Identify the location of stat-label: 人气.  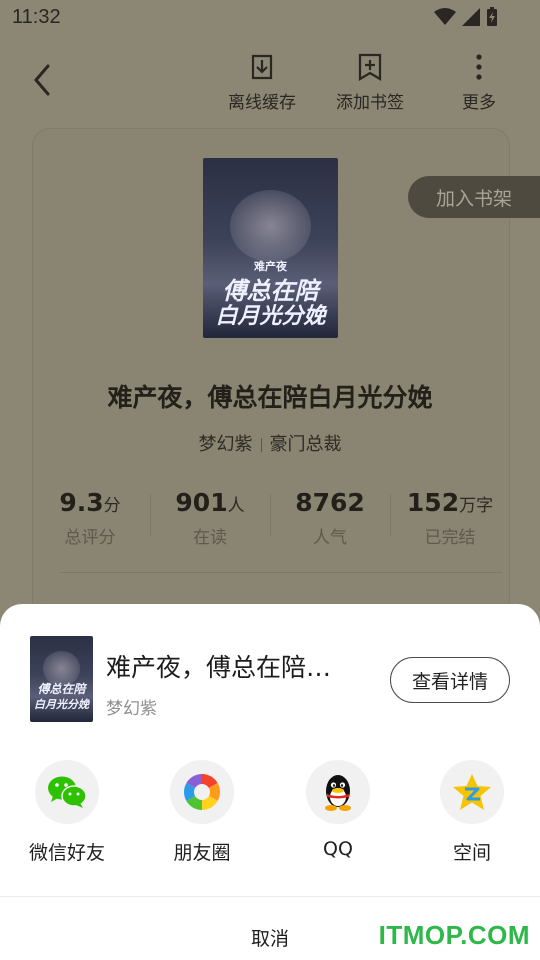
(330, 538).